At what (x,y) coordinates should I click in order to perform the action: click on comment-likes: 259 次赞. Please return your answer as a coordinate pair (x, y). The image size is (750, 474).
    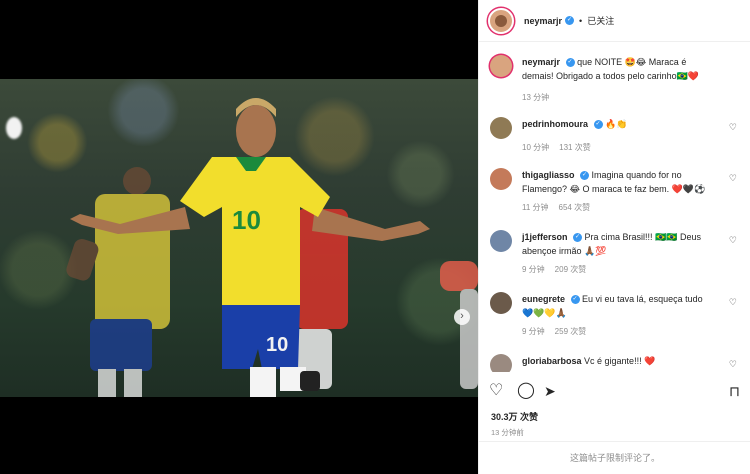
    Looking at the image, I should click on (571, 331).